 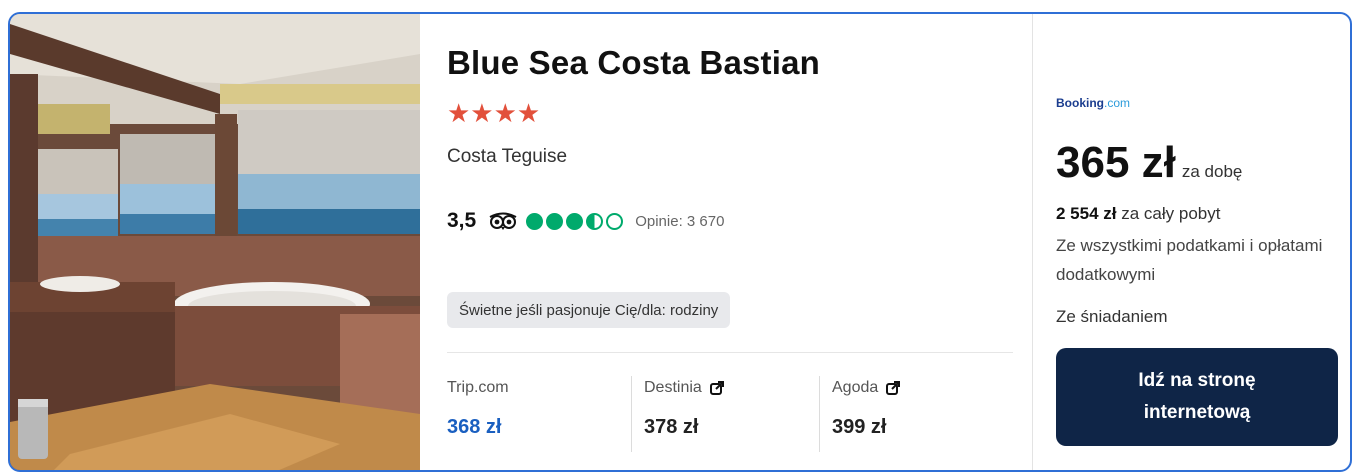 What do you see at coordinates (914, 414) in the screenshot?
I see `provider-agoda: Agoda 399 zł` at bounding box center [914, 414].